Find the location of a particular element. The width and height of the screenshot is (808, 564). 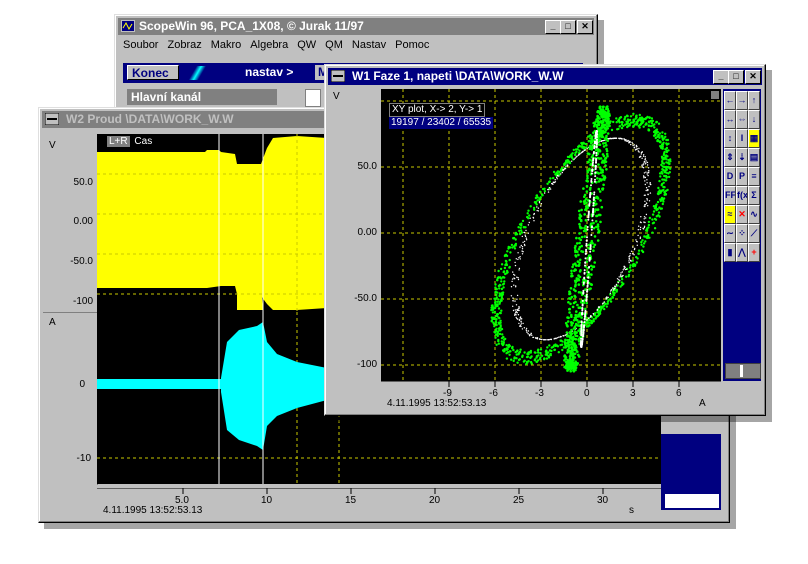

plot-corner-button is located at coordinates (715, 95).